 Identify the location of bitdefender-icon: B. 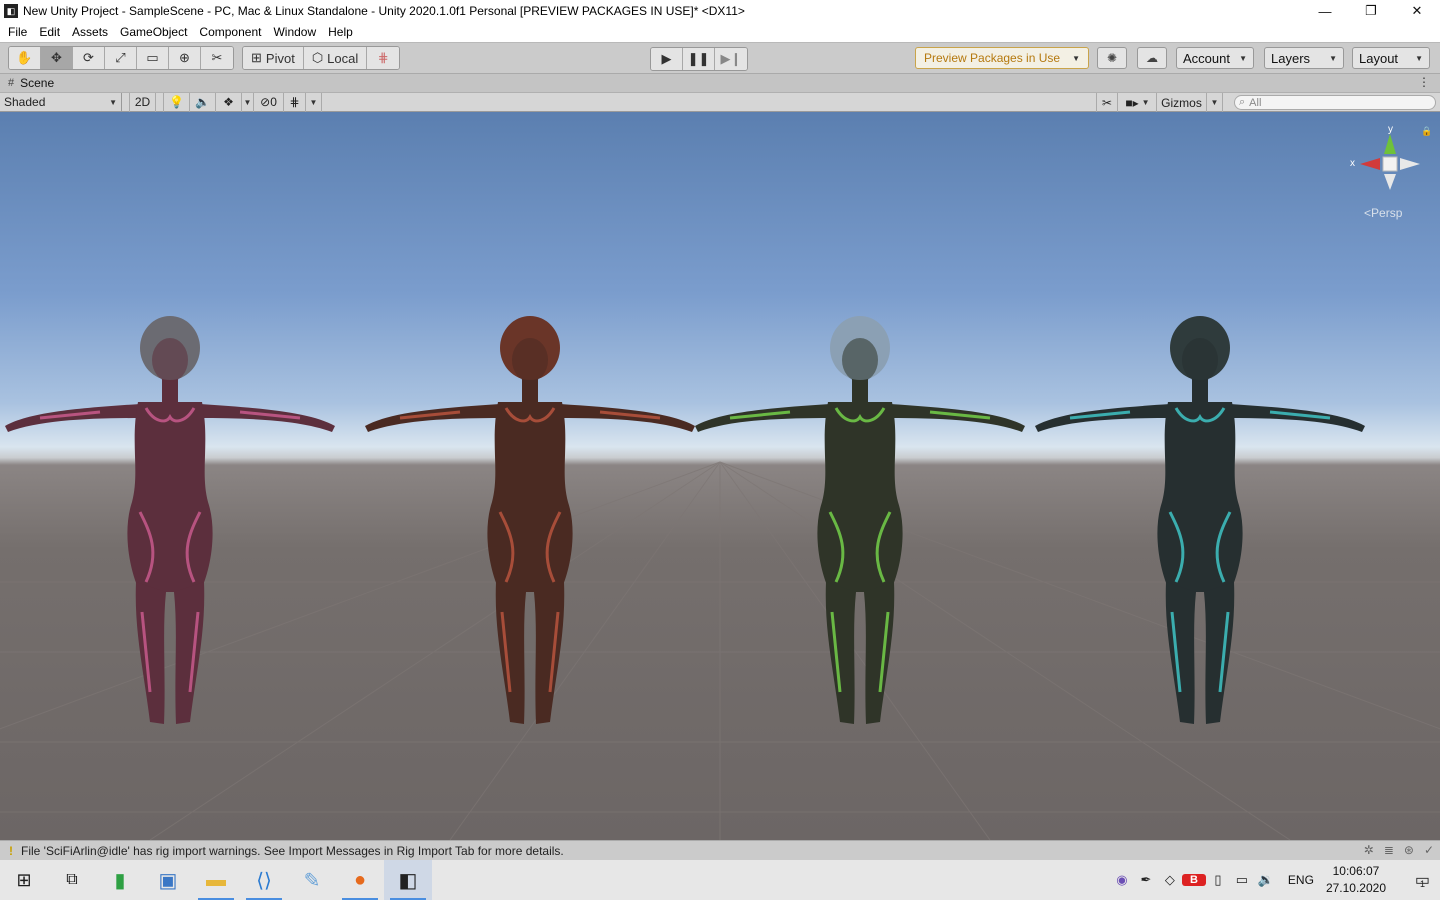
(1193, 880).